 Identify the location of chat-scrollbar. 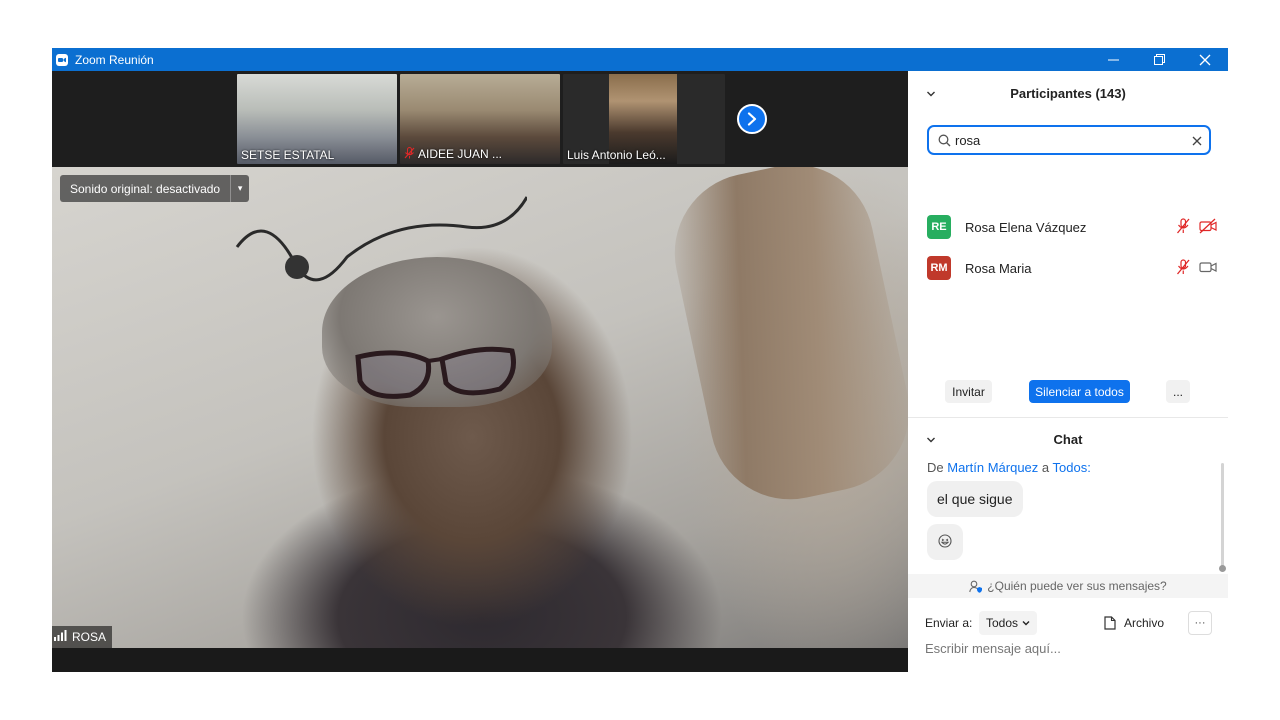
(1222, 516).